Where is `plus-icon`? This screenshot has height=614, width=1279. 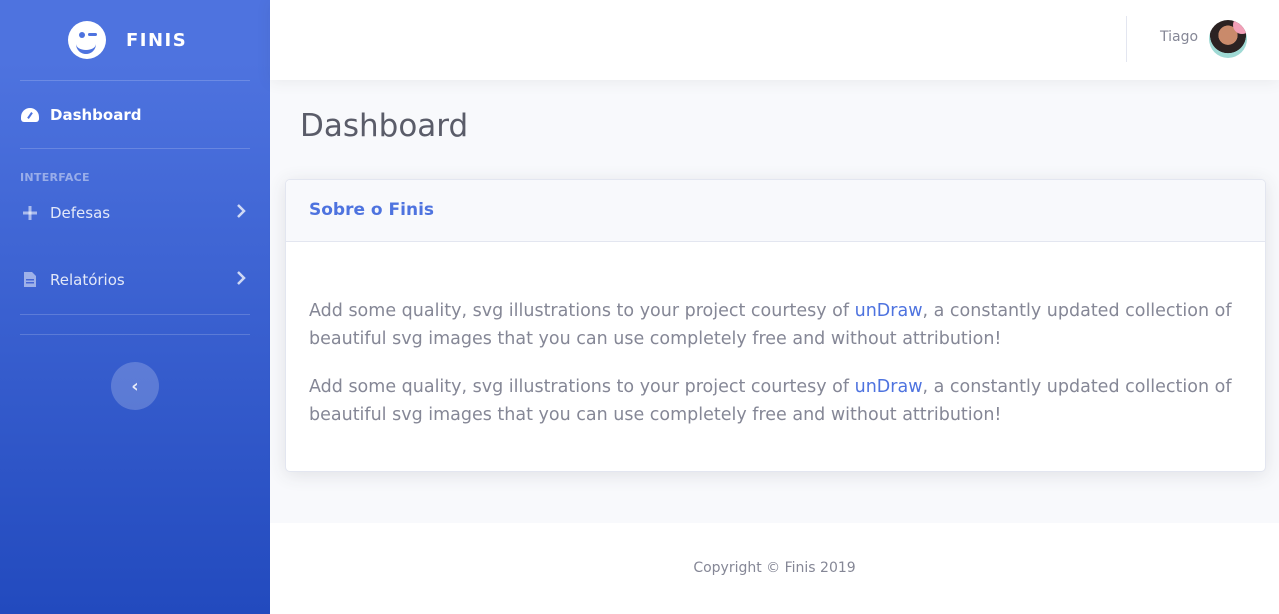
plus-icon is located at coordinates (30, 213).